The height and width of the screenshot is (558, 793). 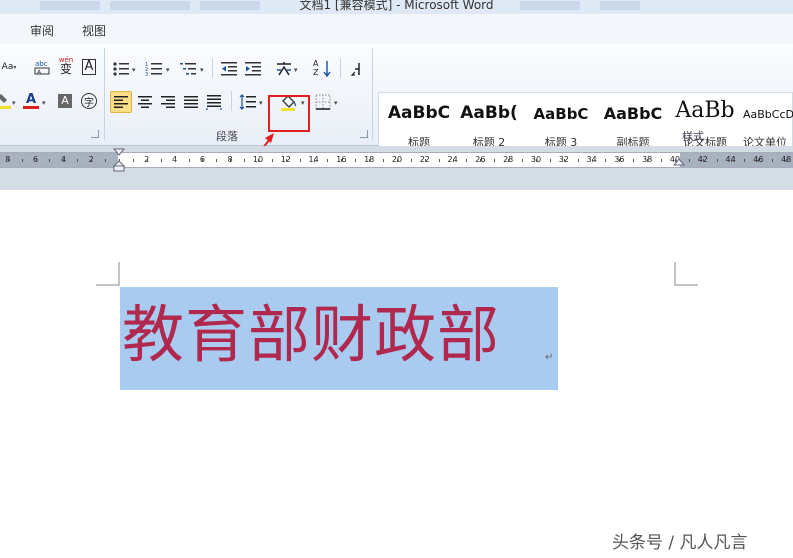 I want to click on watermark: 头条号 / 凡人凡言, so click(x=680, y=543).